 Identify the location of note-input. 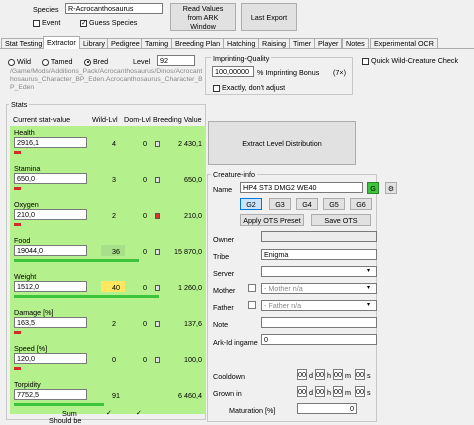
(319, 322).